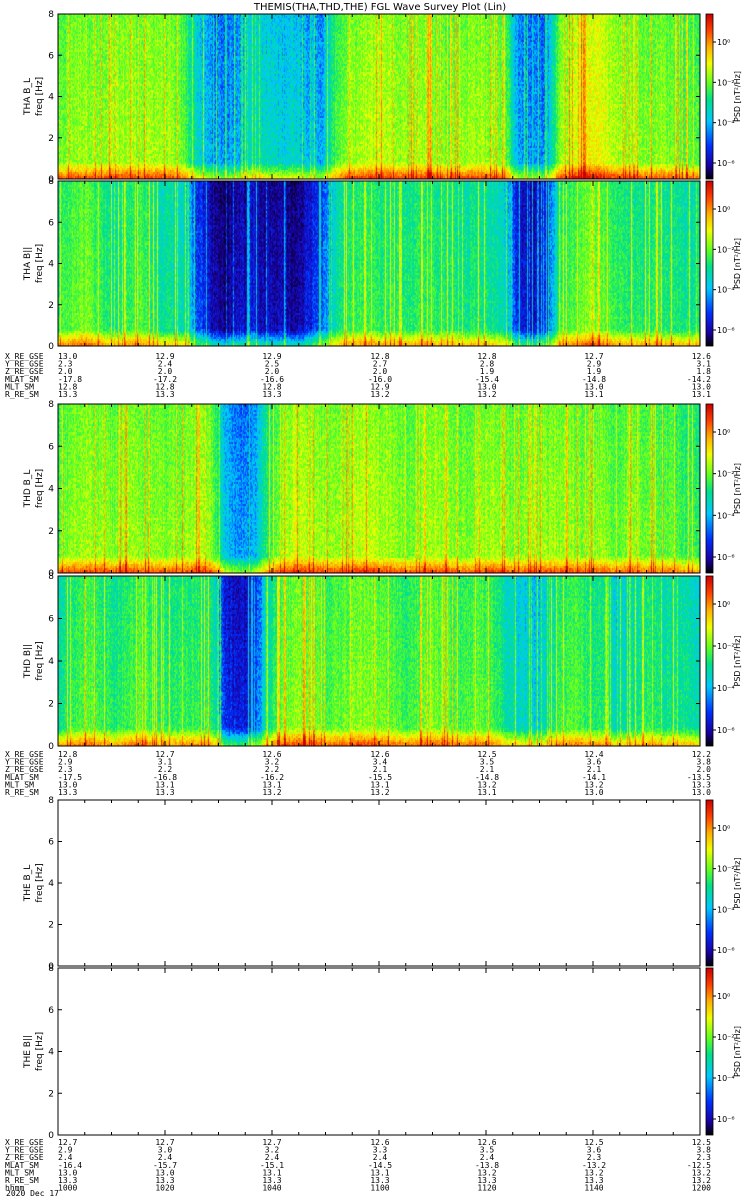  What do you see at coordinates (32, 1193) in the screenshot?
I see `date-label: 2020 Dec 17` at bounding box center [32, 1193].